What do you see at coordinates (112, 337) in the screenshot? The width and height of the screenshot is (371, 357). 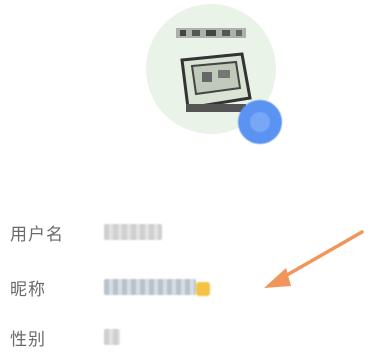 I see `gender-value` at bounding box center [112, 337].